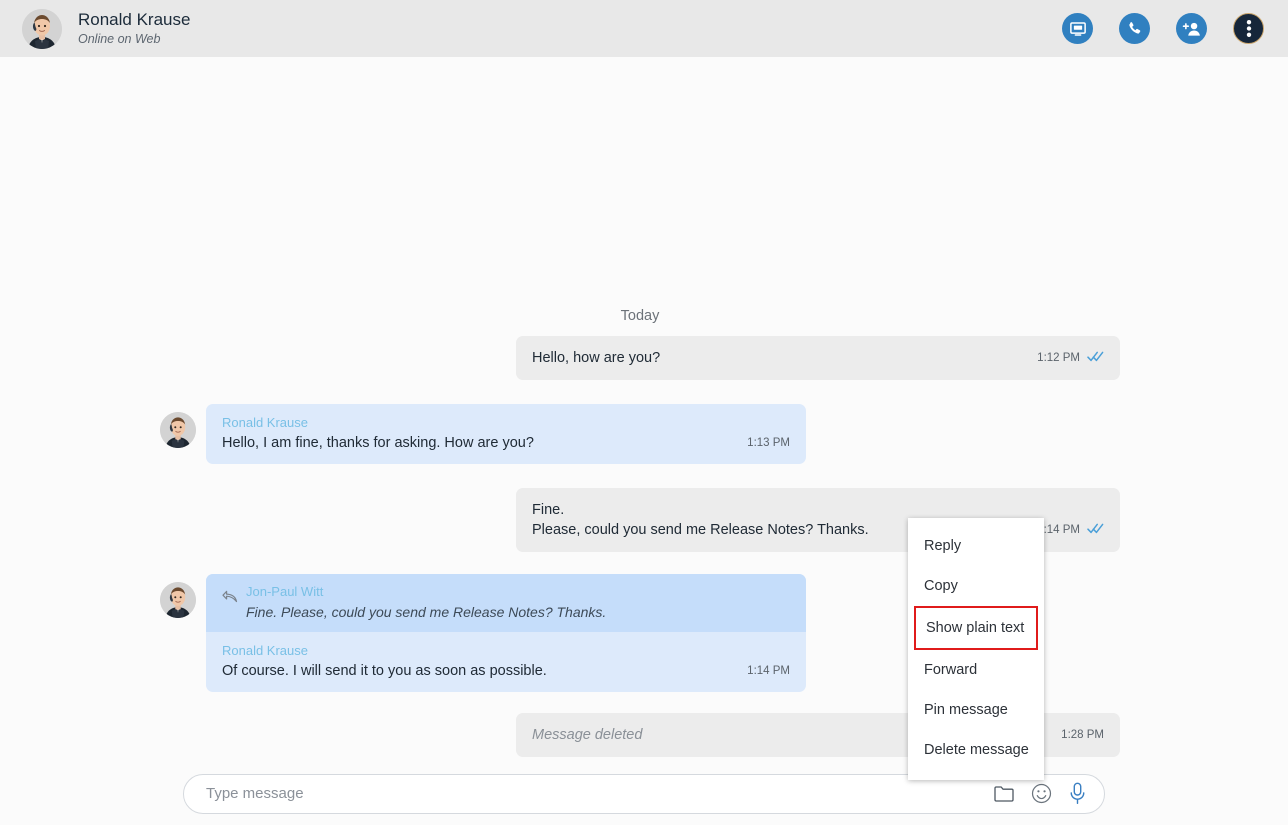 The image size is (1288, 825). What do you see at coordinates (976, 628) in the screenshot?
I see `context-menu-item-show-plain-text: Show plain text` at bounding box center [976, 628].